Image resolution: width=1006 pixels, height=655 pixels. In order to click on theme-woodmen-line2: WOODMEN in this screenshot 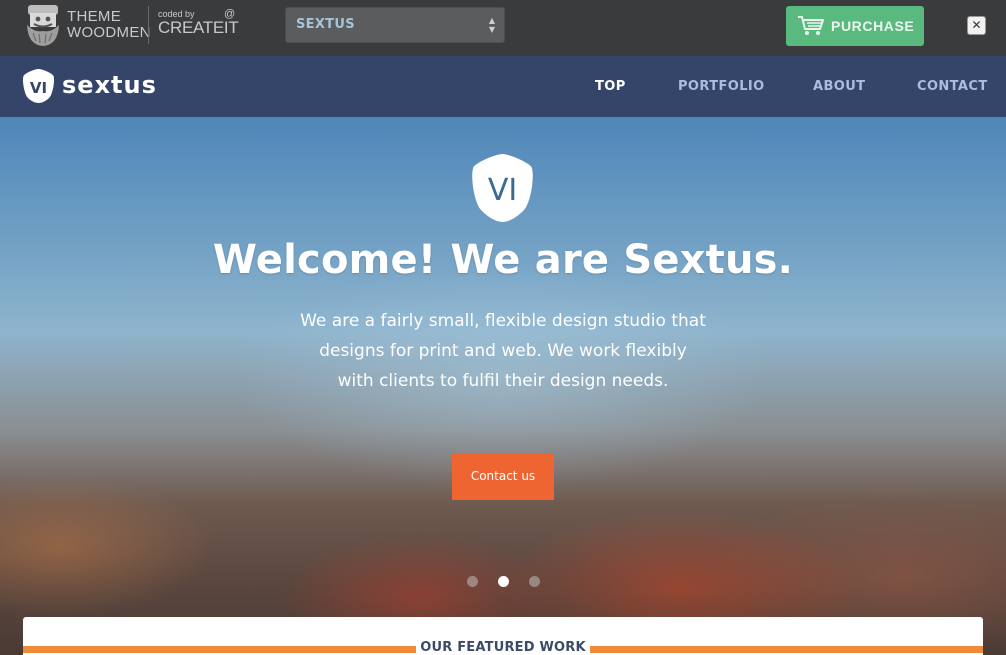, I will do `click(109, 32)`.